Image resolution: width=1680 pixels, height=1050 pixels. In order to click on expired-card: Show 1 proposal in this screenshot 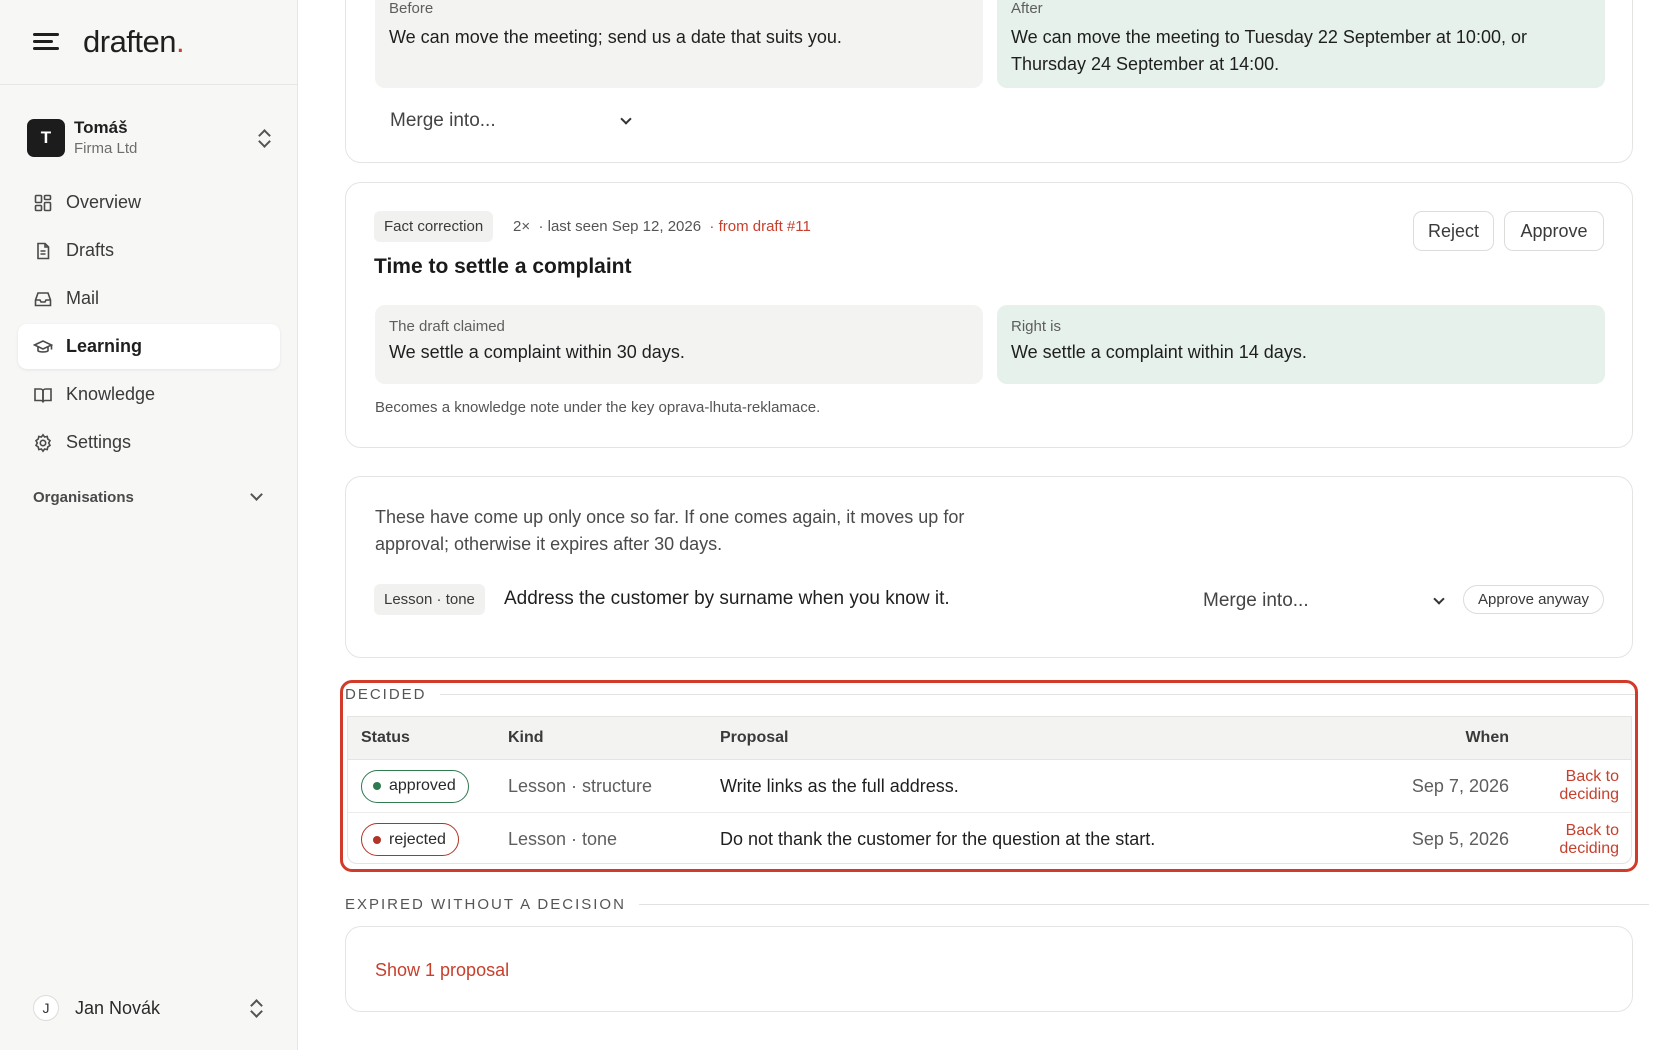, I will do `click(989, 969)`.